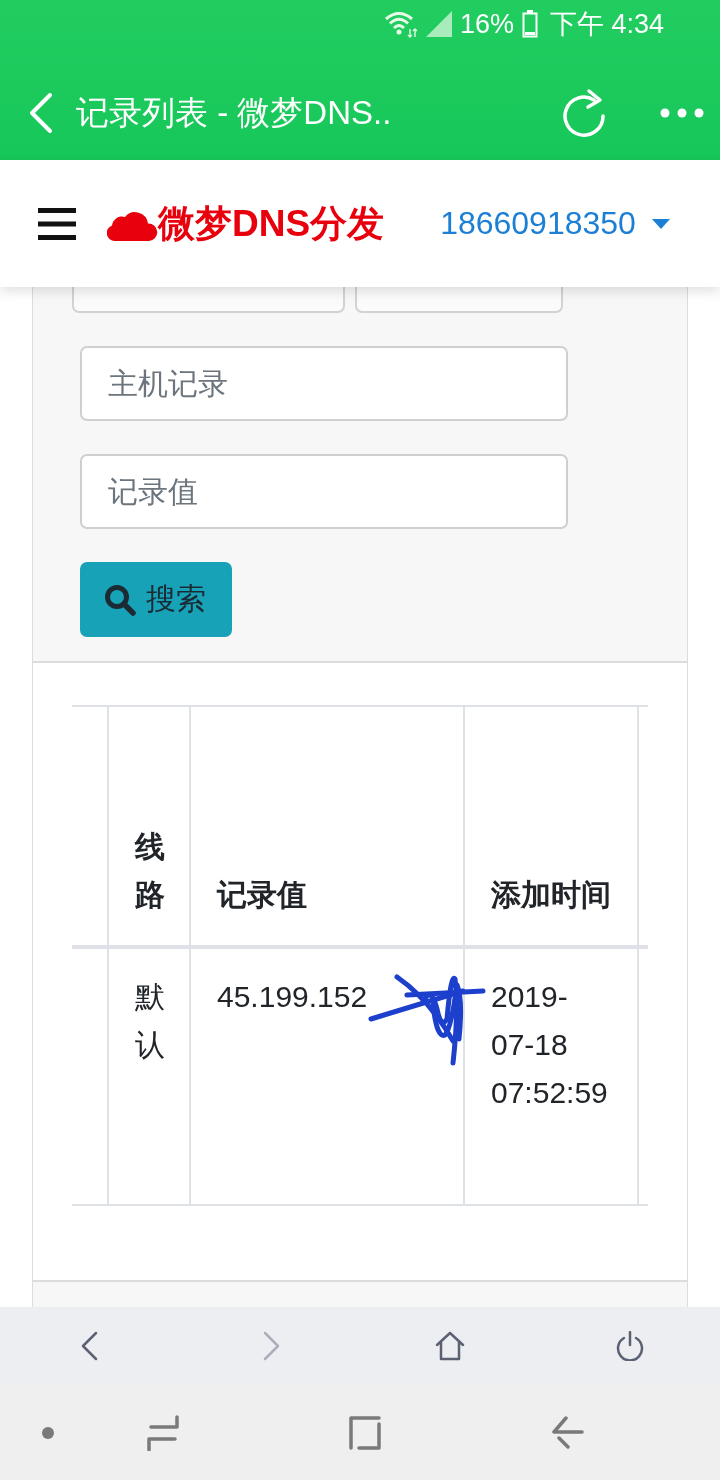  Describe the element at coordinates (149, 1076) in the screenshot. I see `table-cell: 默认` at that location.